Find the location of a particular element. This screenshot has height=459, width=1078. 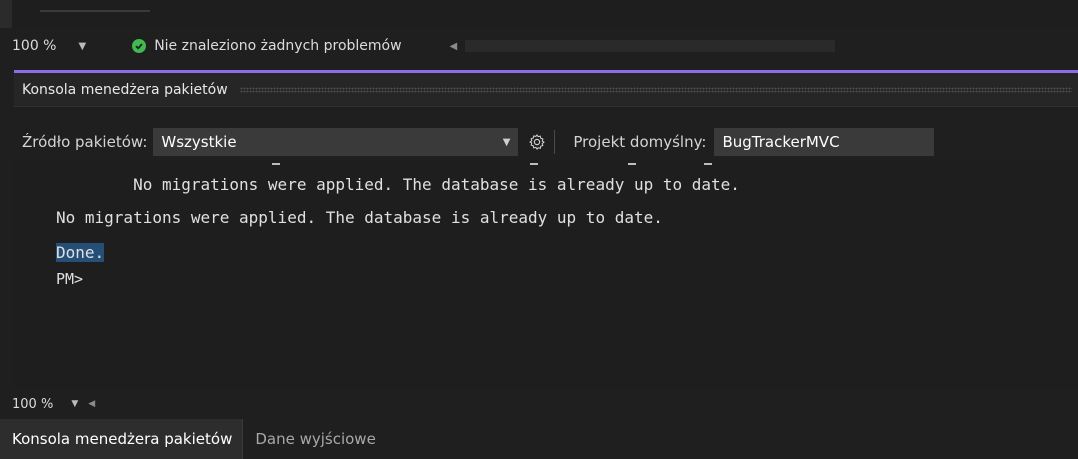

editor-zoom-control: 100 % ▼ is located at coordinates (43, 46).